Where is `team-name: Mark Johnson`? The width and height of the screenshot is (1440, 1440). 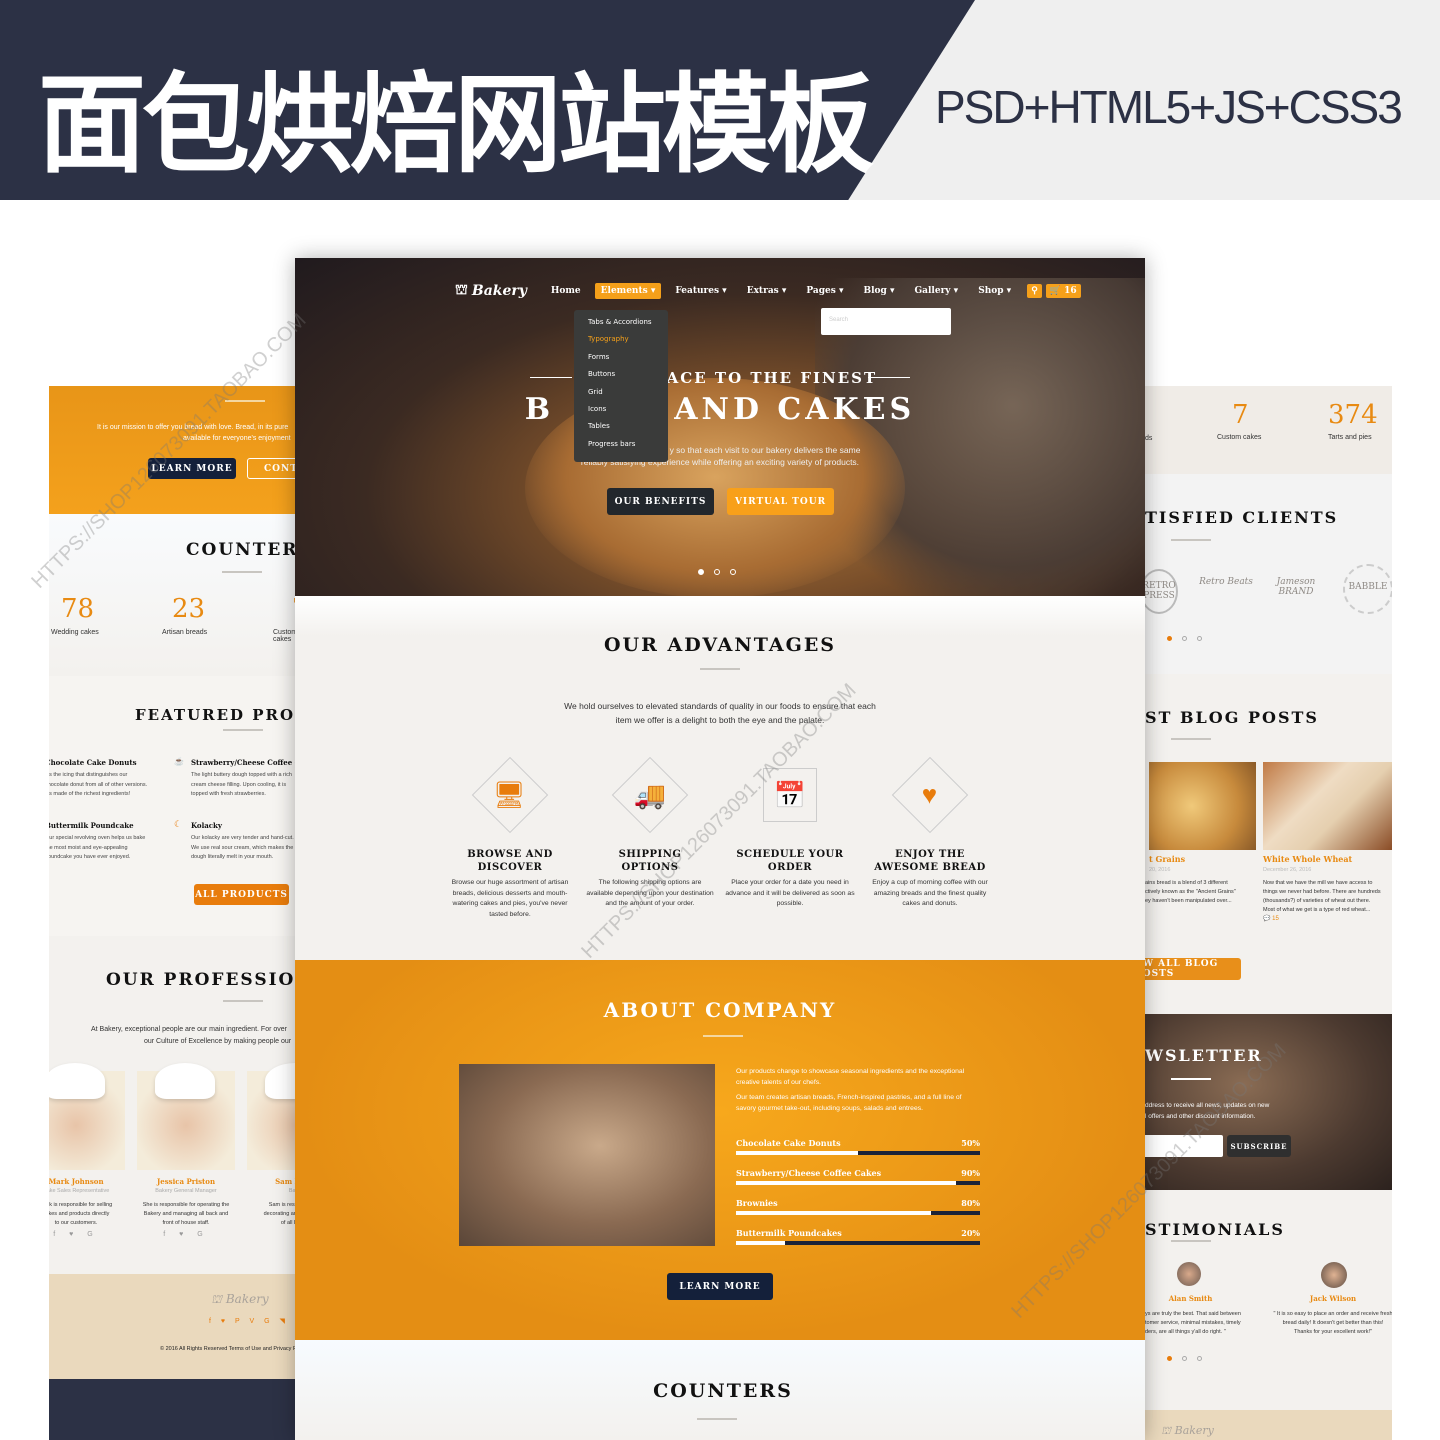 team-name: Mark Johnson is located at coordinates (87, 1181).